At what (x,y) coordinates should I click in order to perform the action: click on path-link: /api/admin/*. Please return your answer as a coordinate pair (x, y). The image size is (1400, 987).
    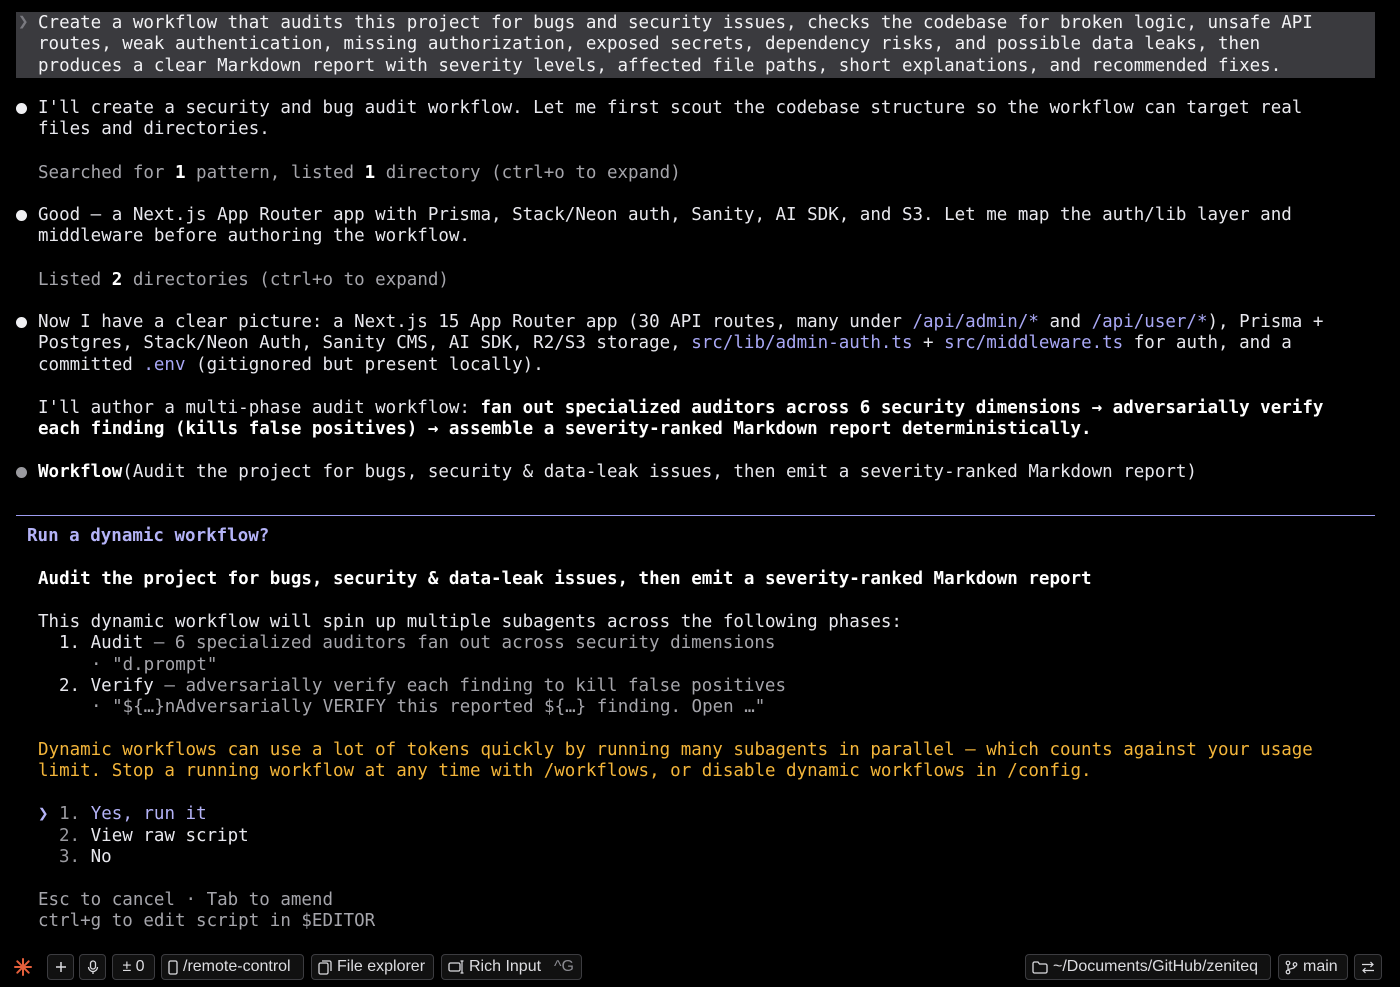
    Looking at the image, I should click on (975, 322).